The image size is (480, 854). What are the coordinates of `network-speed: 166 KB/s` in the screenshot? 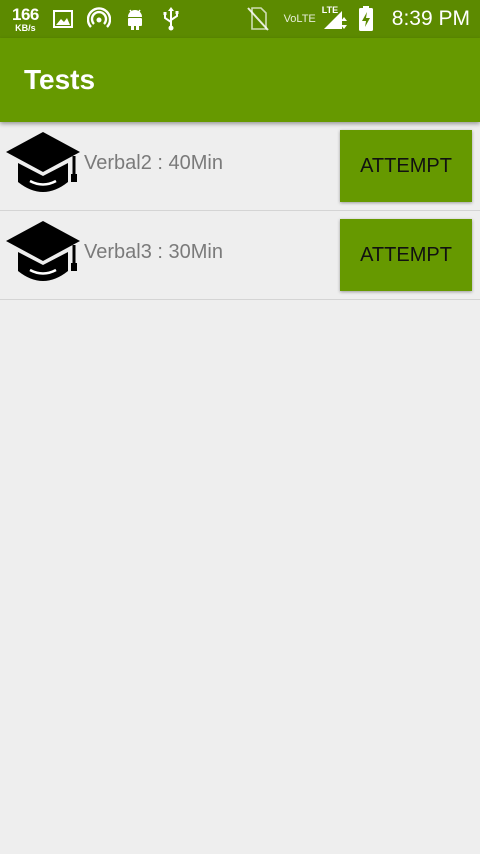 It's located at (25, 19).